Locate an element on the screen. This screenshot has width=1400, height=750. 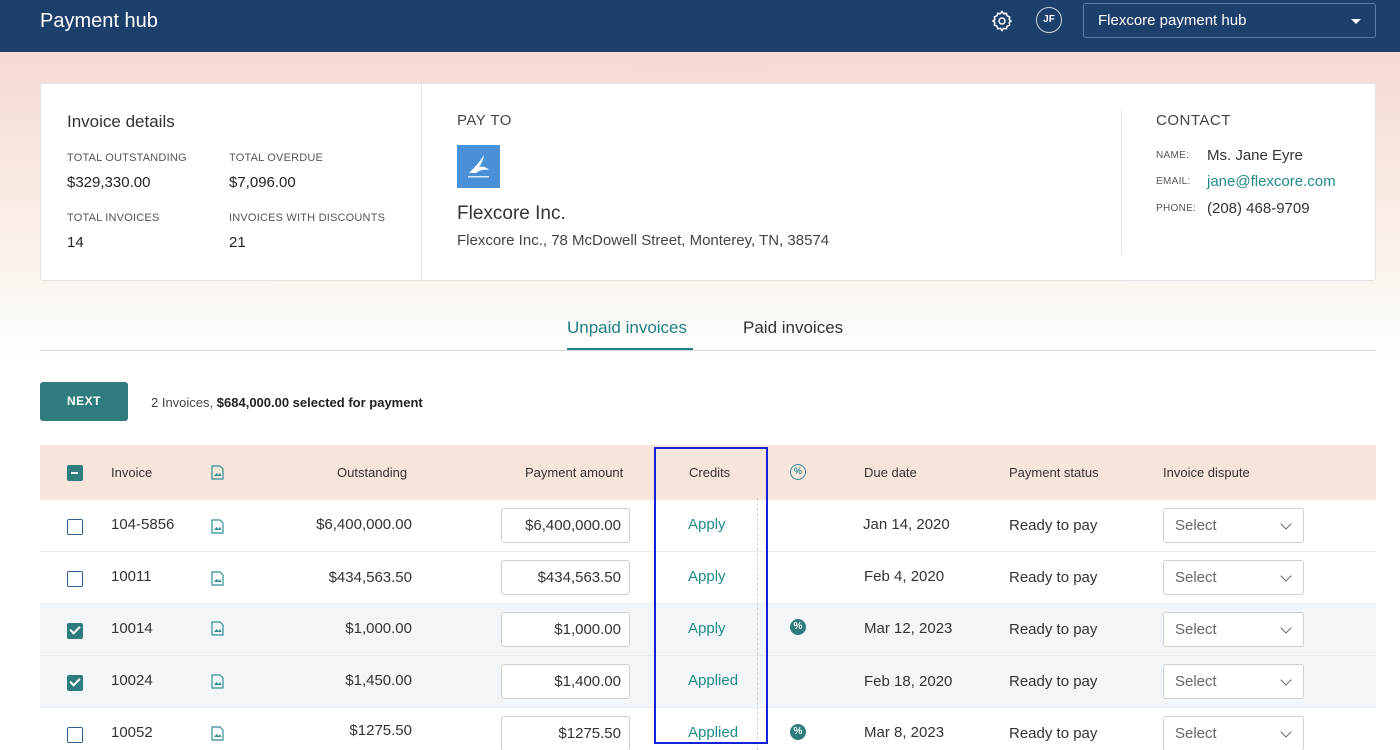
contact-phone-key: PHONE: is located at coordinates (1176, 208).